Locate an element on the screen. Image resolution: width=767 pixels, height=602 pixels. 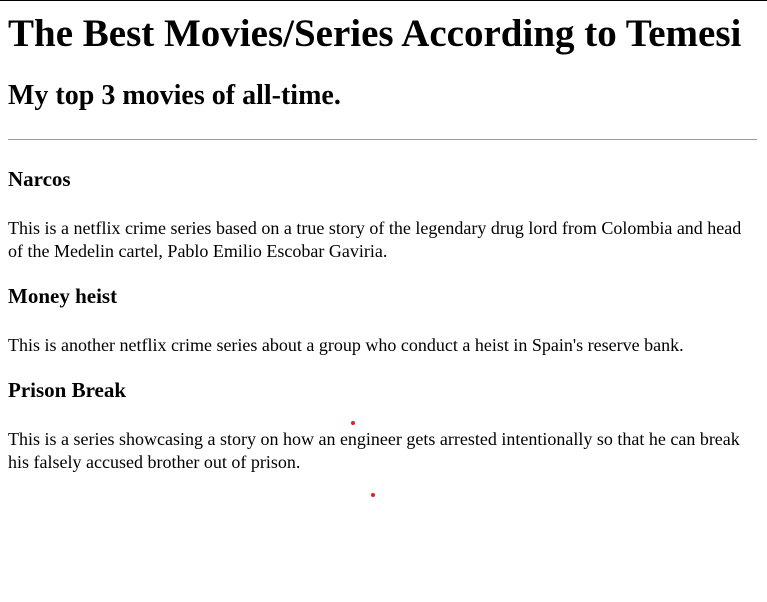
page-subtitle: My top 3 movies of all-time. is located at coordinates (174, 95).